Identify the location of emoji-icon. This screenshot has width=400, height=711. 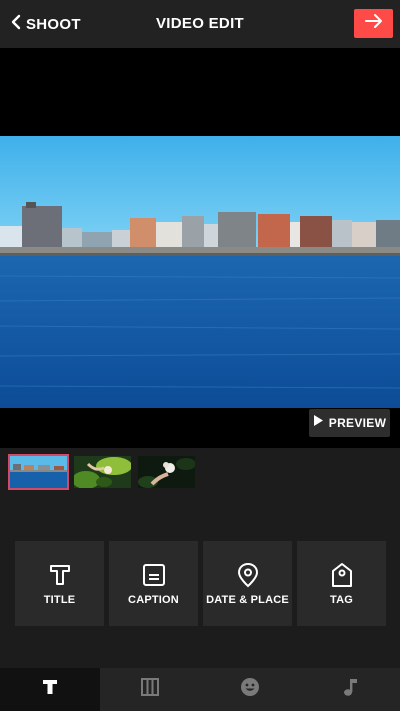
(250, 689).